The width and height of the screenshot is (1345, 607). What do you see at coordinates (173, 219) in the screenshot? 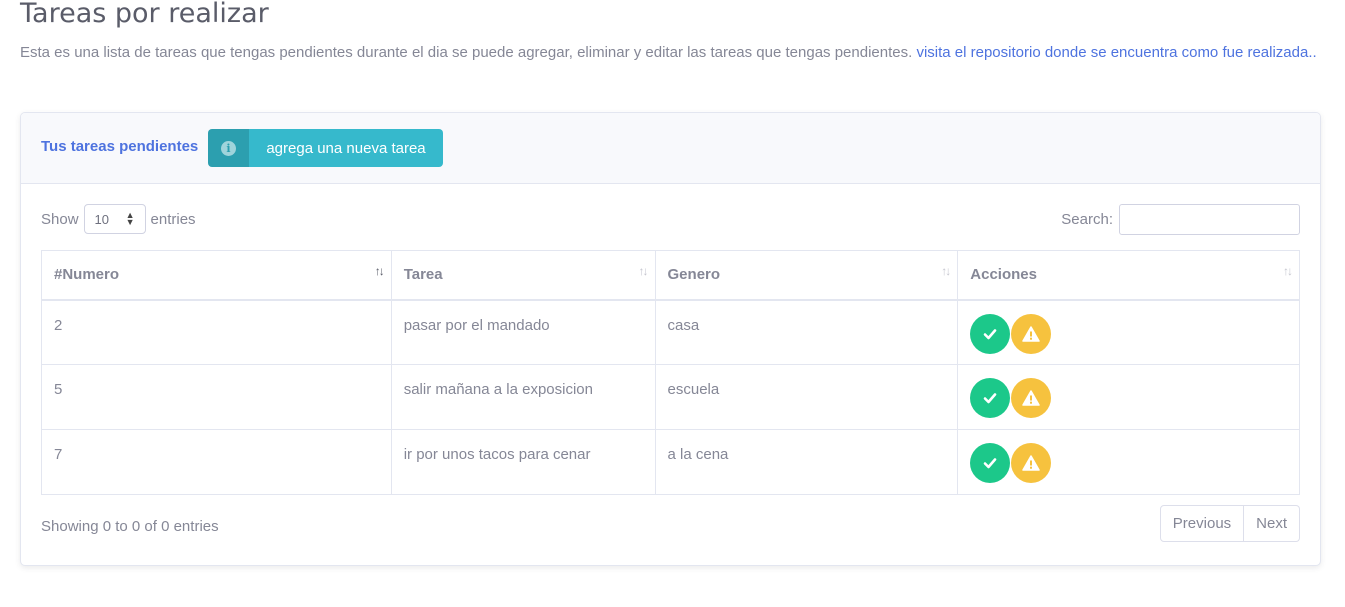
I see `entries-label: entries` at bounding box center [173, 219].